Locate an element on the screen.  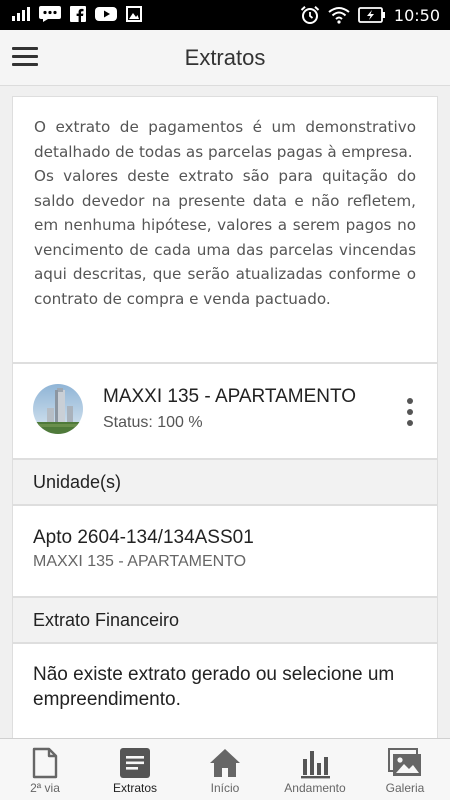
nav-label: Extratos is located at coordinates (134, 788).